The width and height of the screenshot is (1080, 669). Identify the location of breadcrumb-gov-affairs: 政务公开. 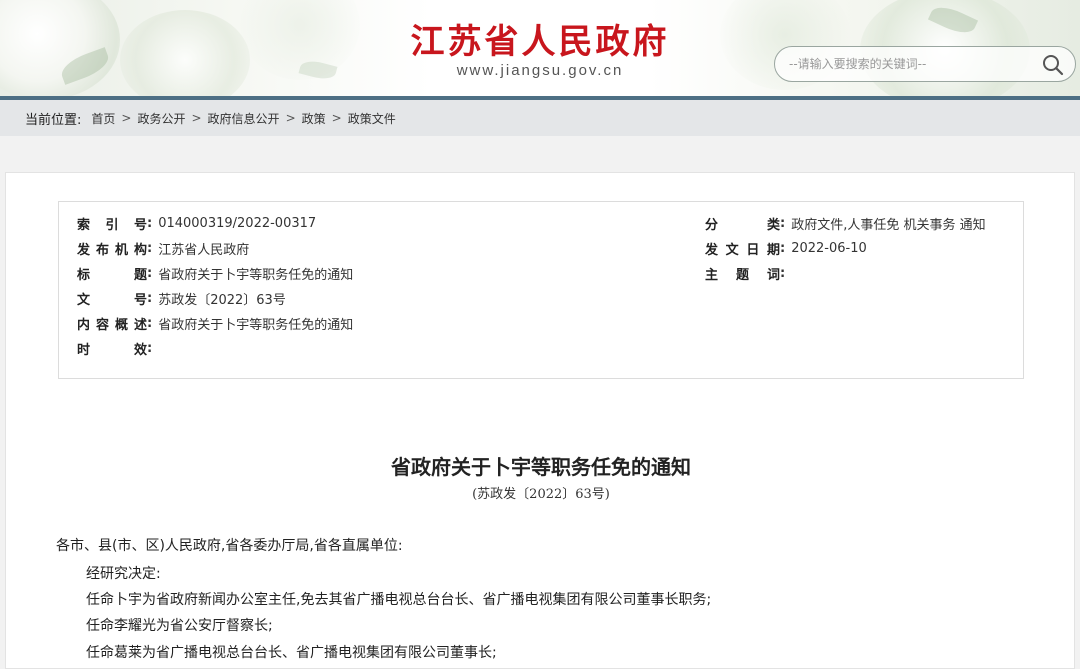
(161, 118).